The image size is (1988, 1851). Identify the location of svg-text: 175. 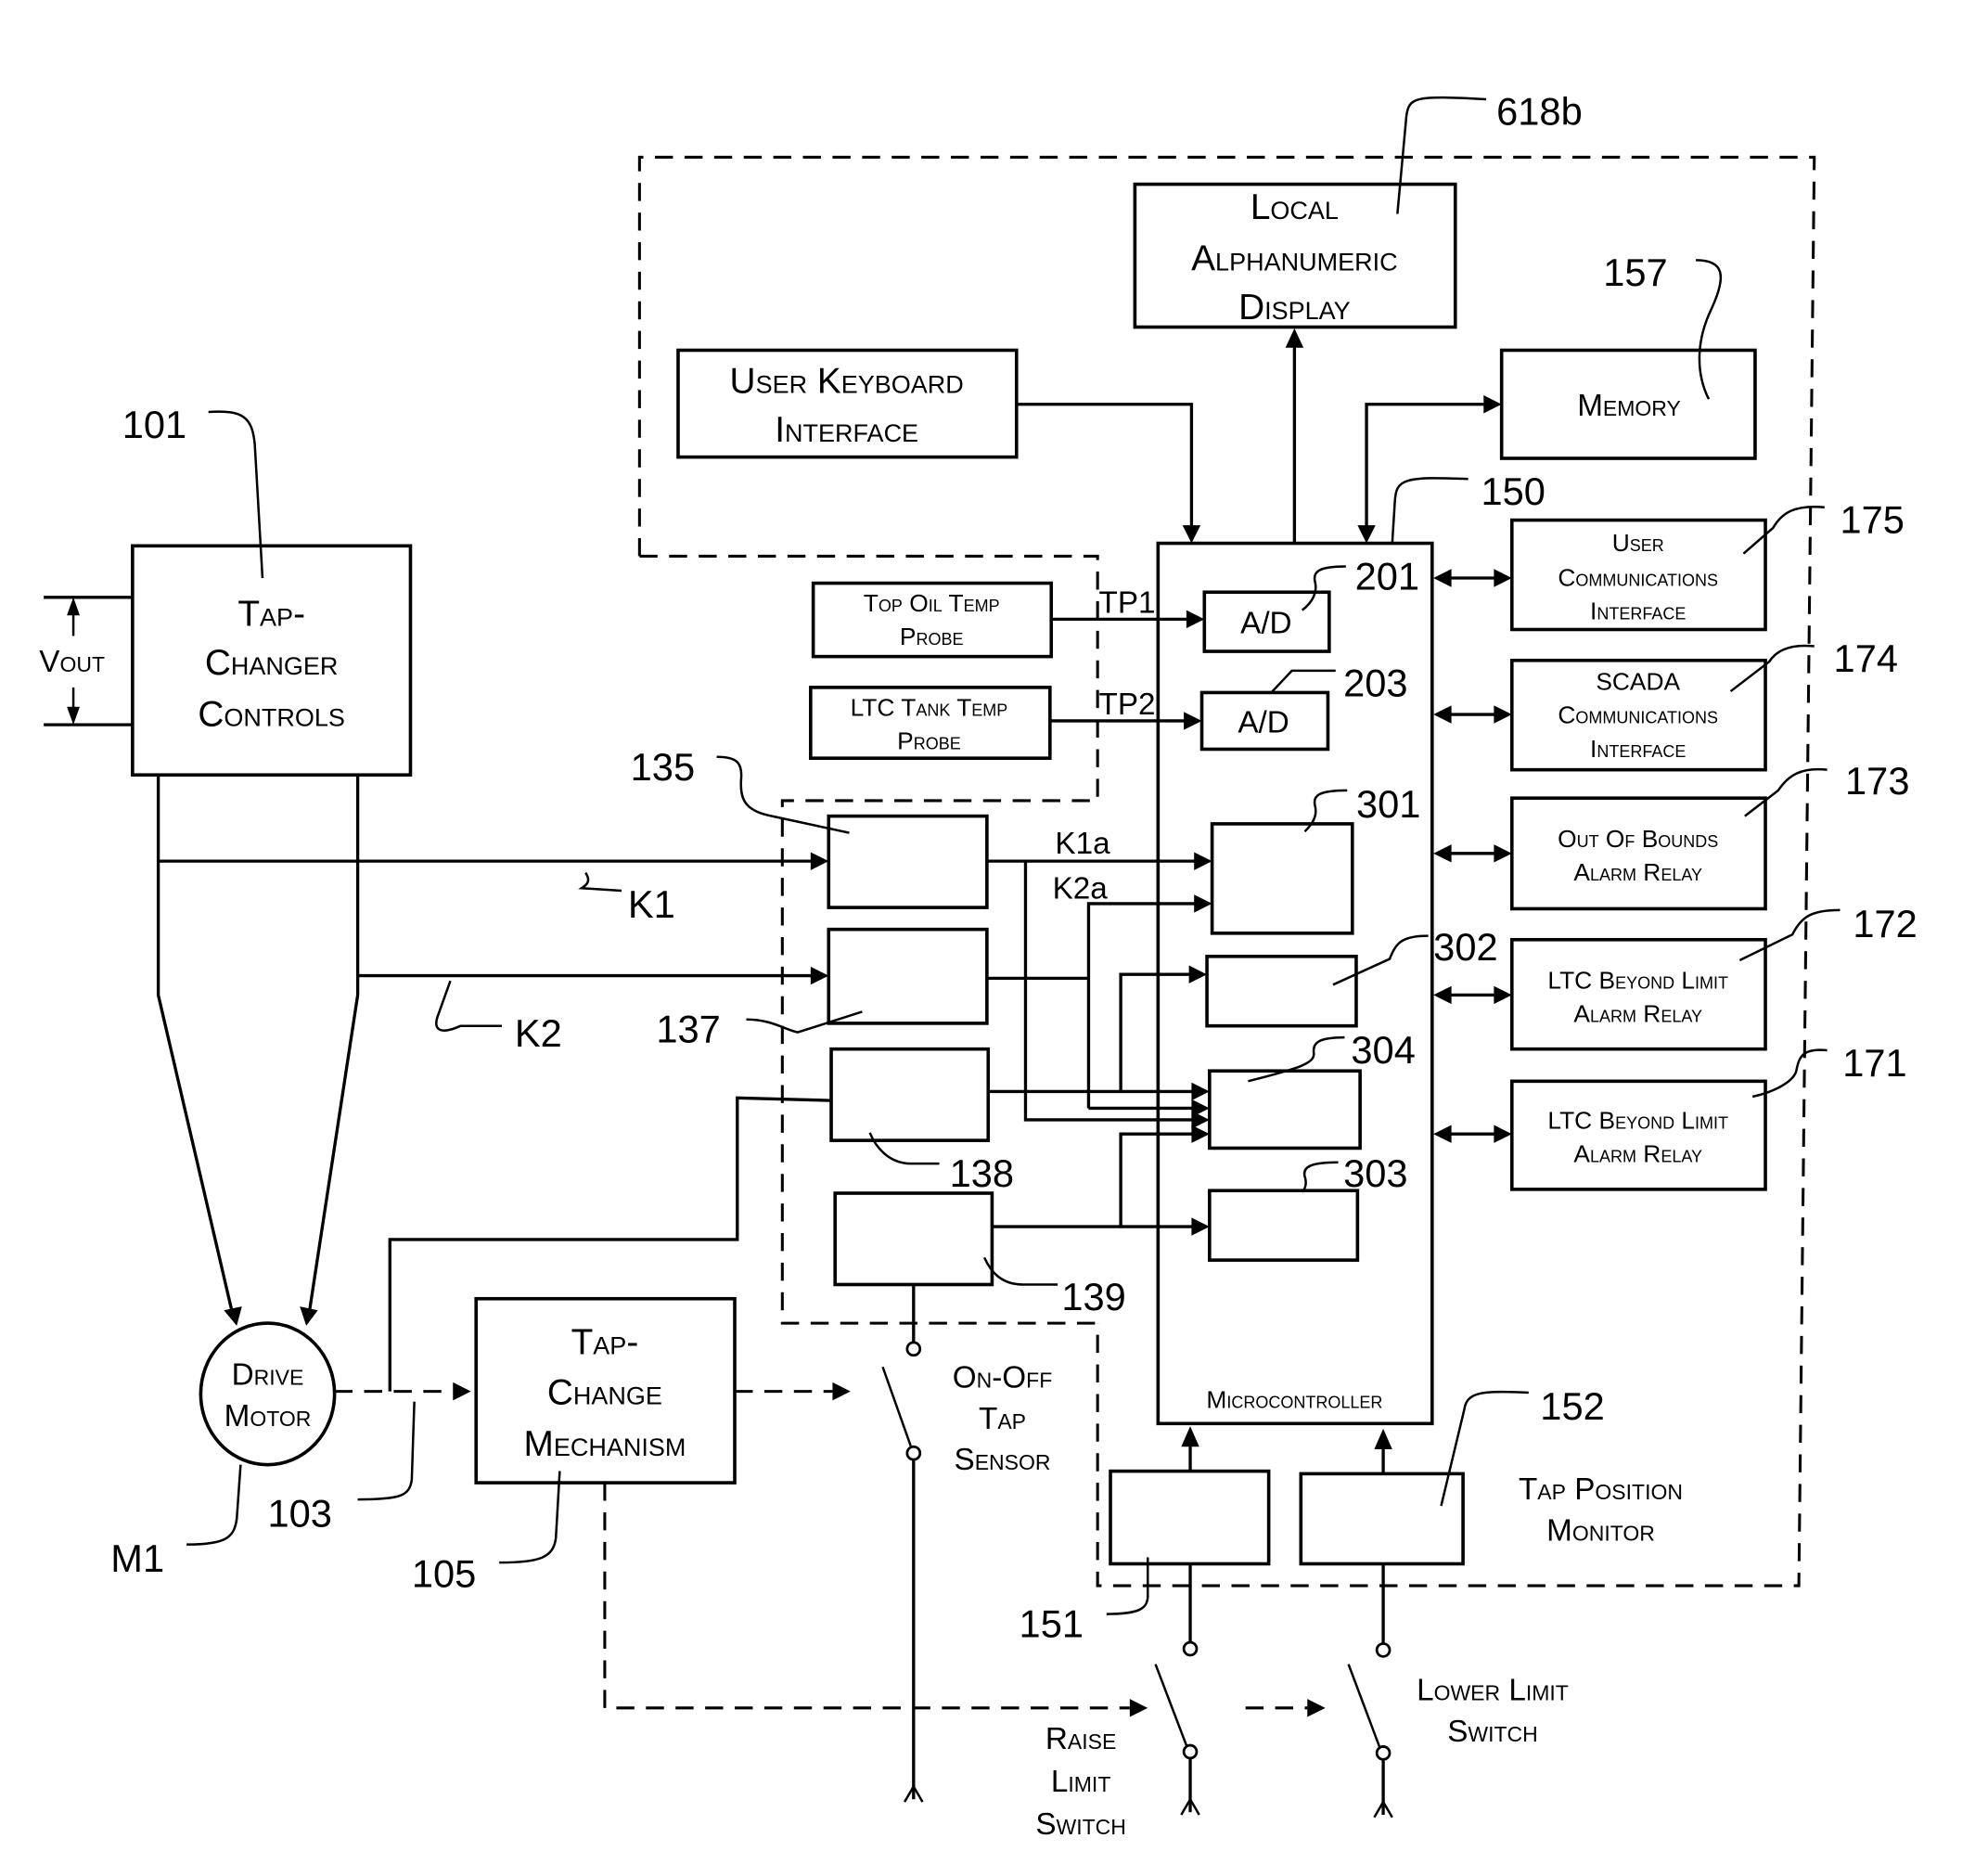
(1872, 519).